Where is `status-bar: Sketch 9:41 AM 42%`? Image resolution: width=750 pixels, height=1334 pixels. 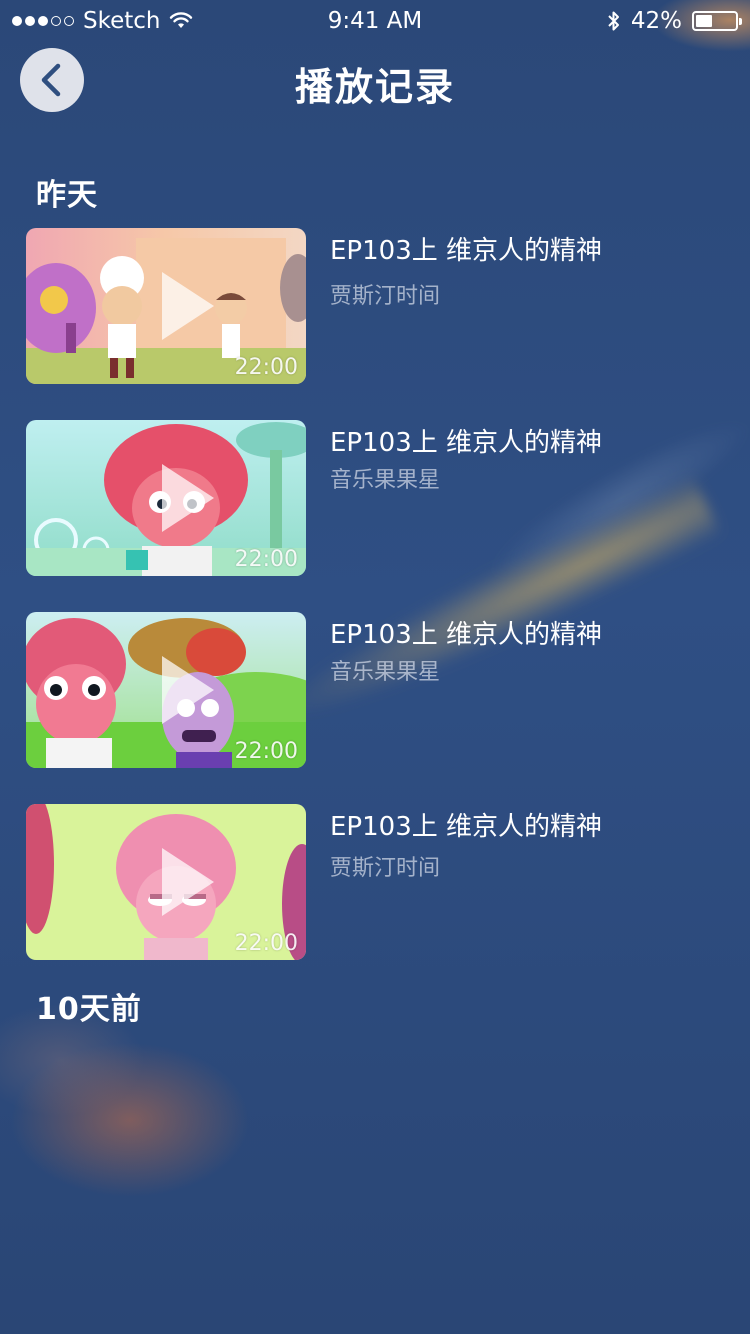
status-bar: Sketch 9:41 AM 42% is located at coordinates (375, 20).